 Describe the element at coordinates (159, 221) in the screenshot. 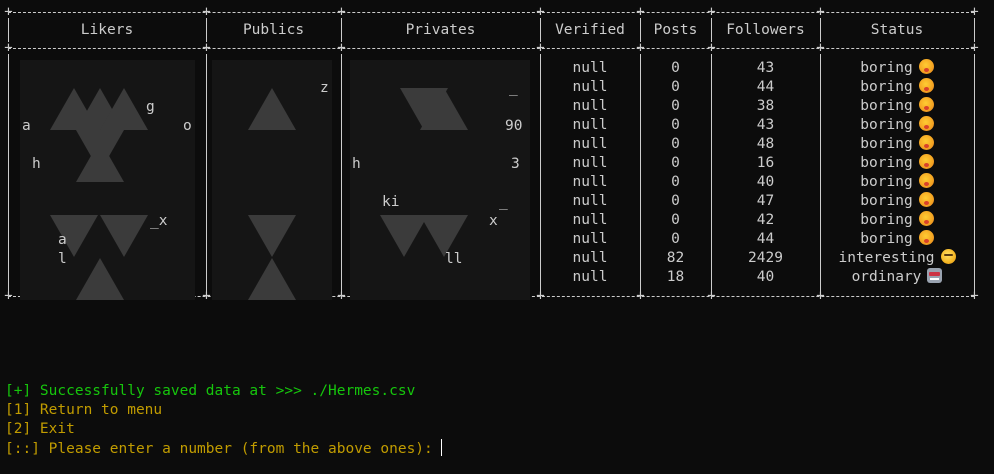

I see `redacted-fragment-likers: _x` at that location.